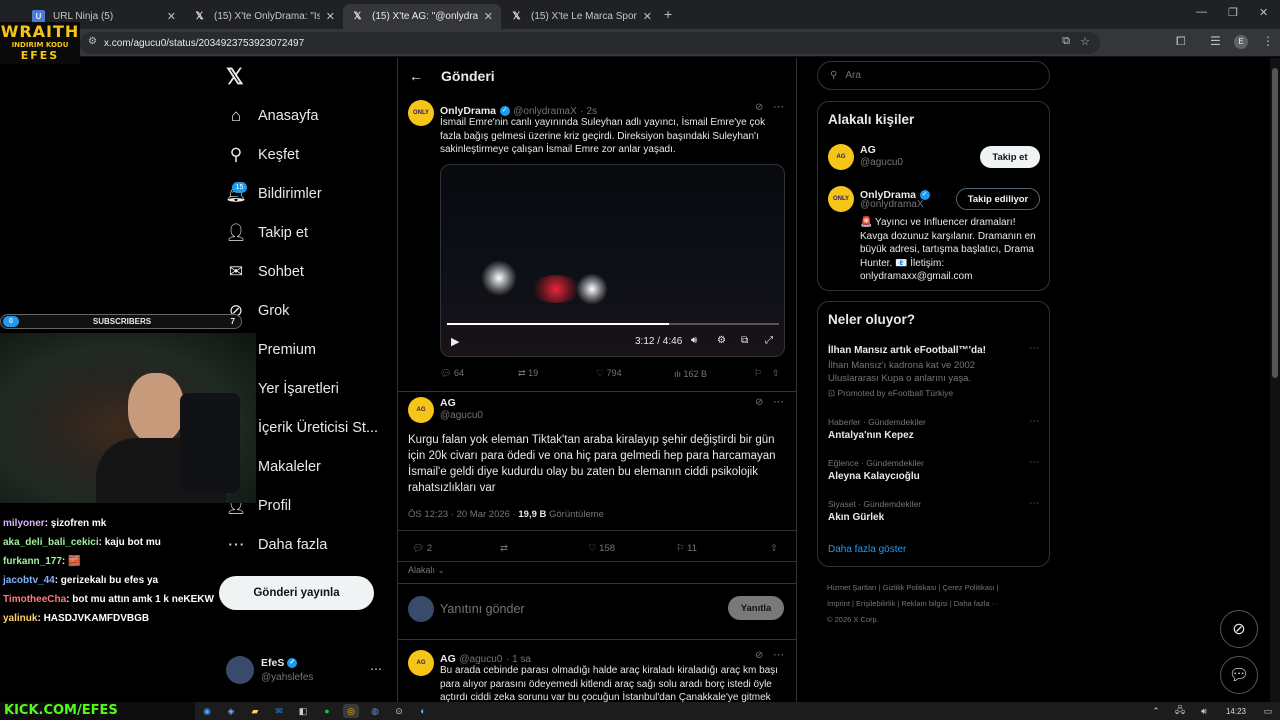 This screenshot has height=720, width=1280. I want to click on nav-follow: 👤︎ Takip et, so click(266, 233).